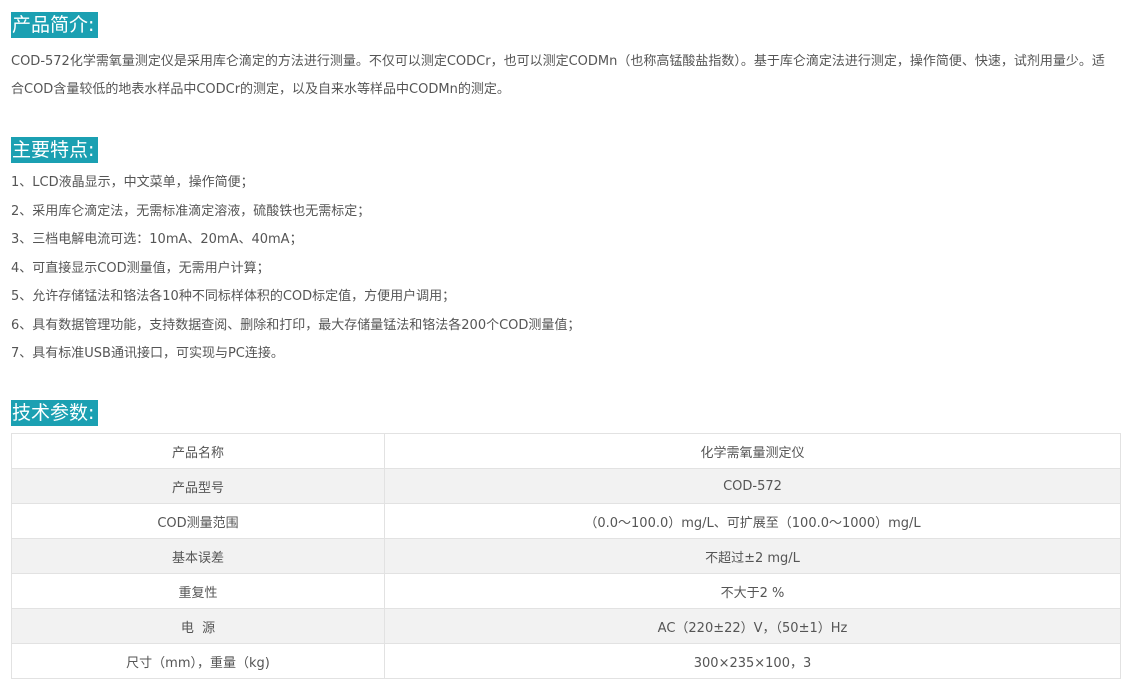  What do you see at coordinates (752, 556) in the screenshot?
I see `spec-value-cell: 不超过±2 mg/L` at bounding box center [752, 556].